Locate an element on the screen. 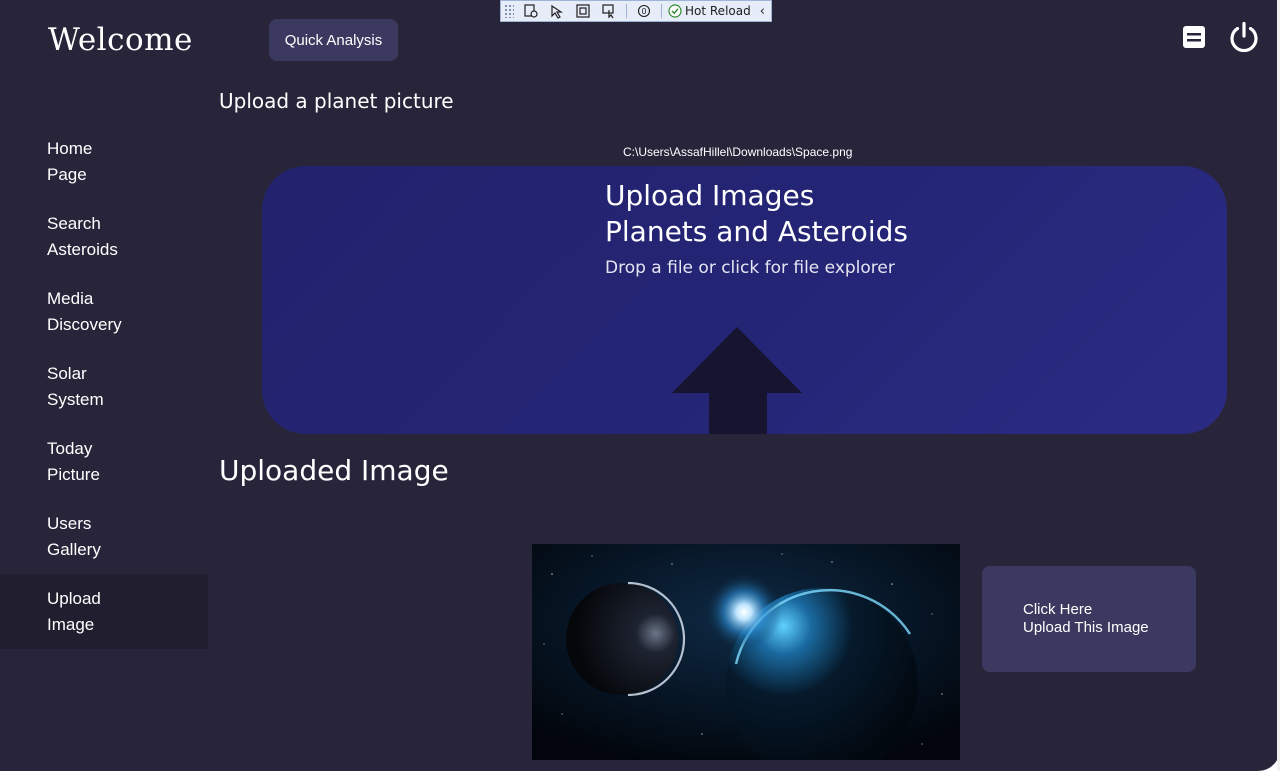  upload-this-image-button: Click Here Upload This Image is located at coordinates (1089, 619).